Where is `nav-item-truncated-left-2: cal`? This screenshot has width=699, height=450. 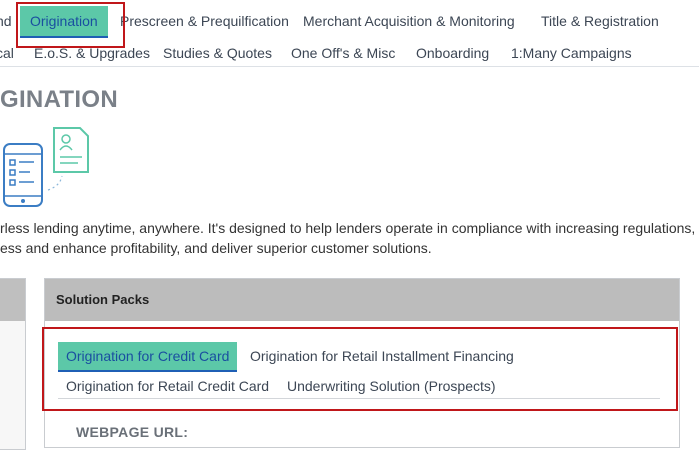 nav-item-truncated-left-2: cal is located at coordinates (7, 53).